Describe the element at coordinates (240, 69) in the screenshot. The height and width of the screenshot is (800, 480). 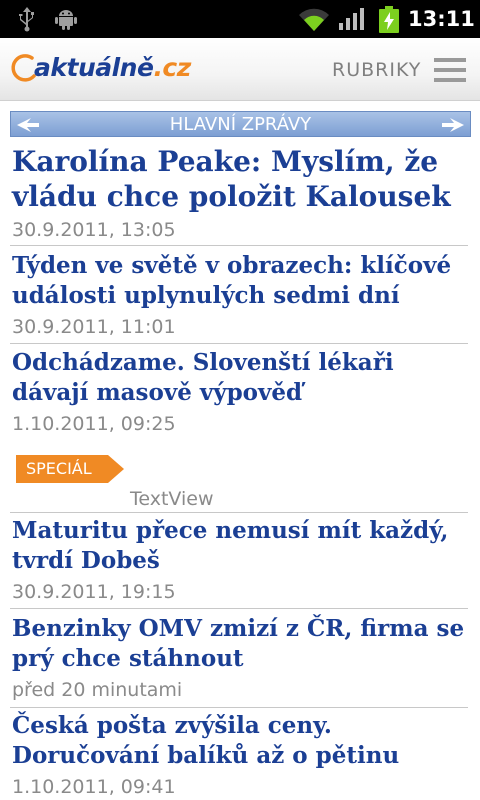
I see `app-header: aktuálně.cz RUBRIKY` at that location.